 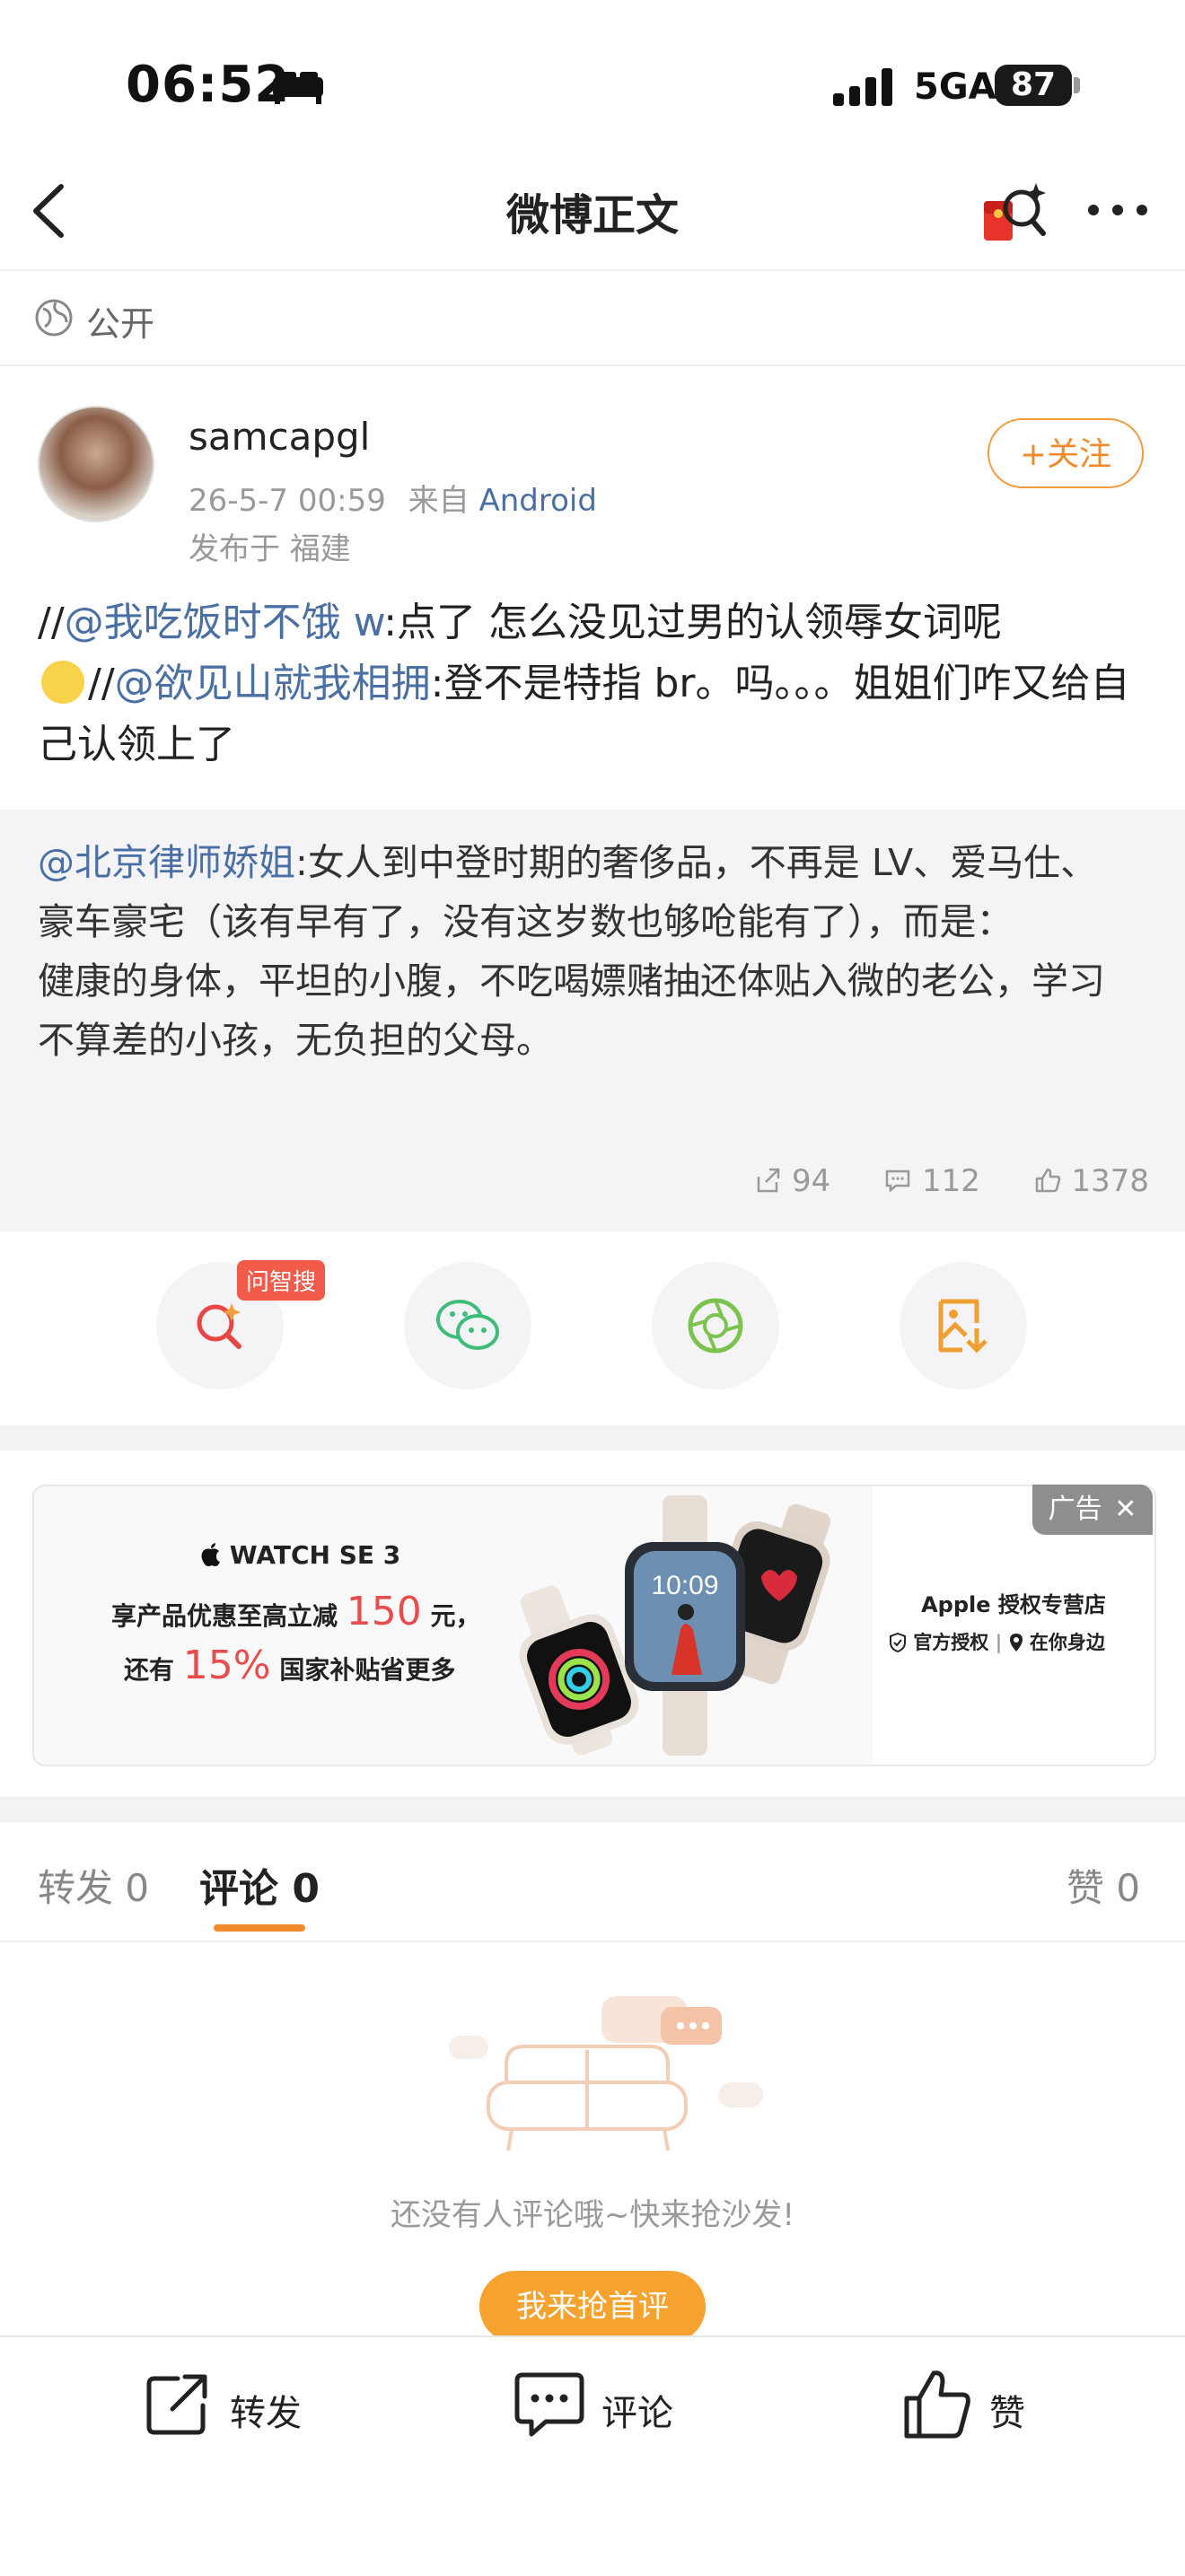 What do you see at coordinates (300, 1555) in the screenshot?
I see `ad-brand: WATCH SE 3` at bounding box center [300, 1555].